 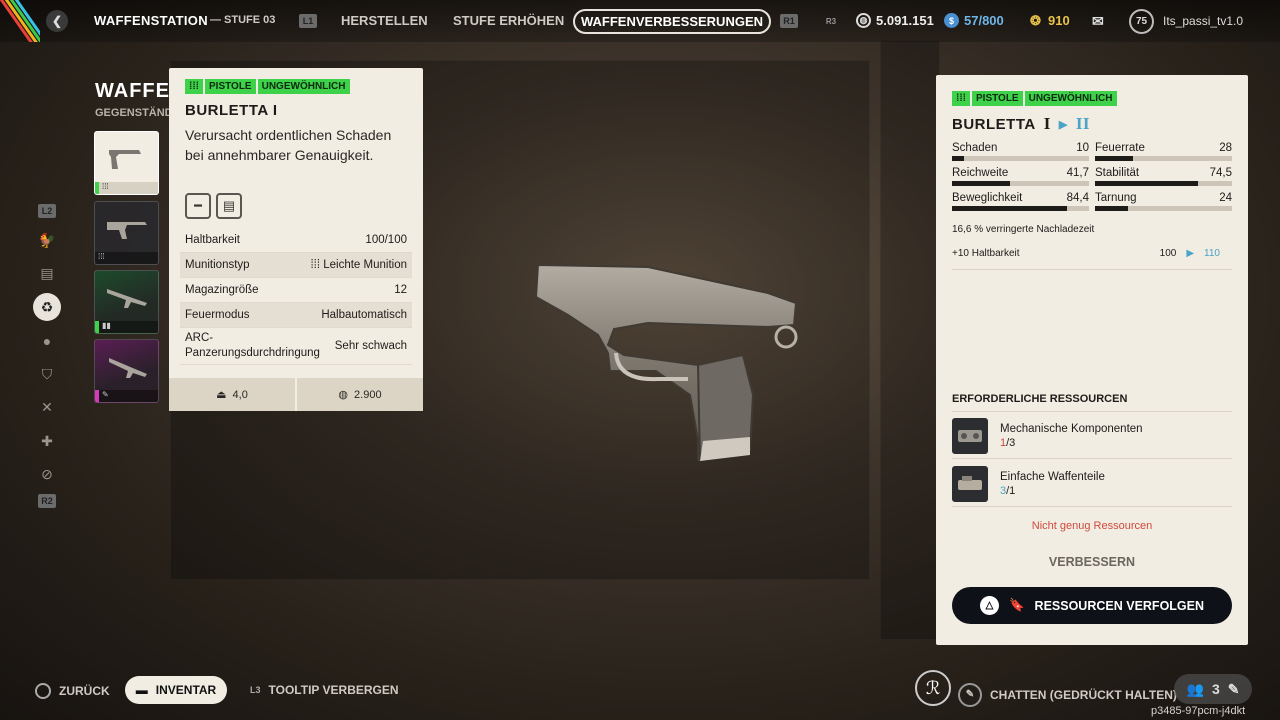 I want to click on seed-icon: ❂, so click(x=1035, y=20).